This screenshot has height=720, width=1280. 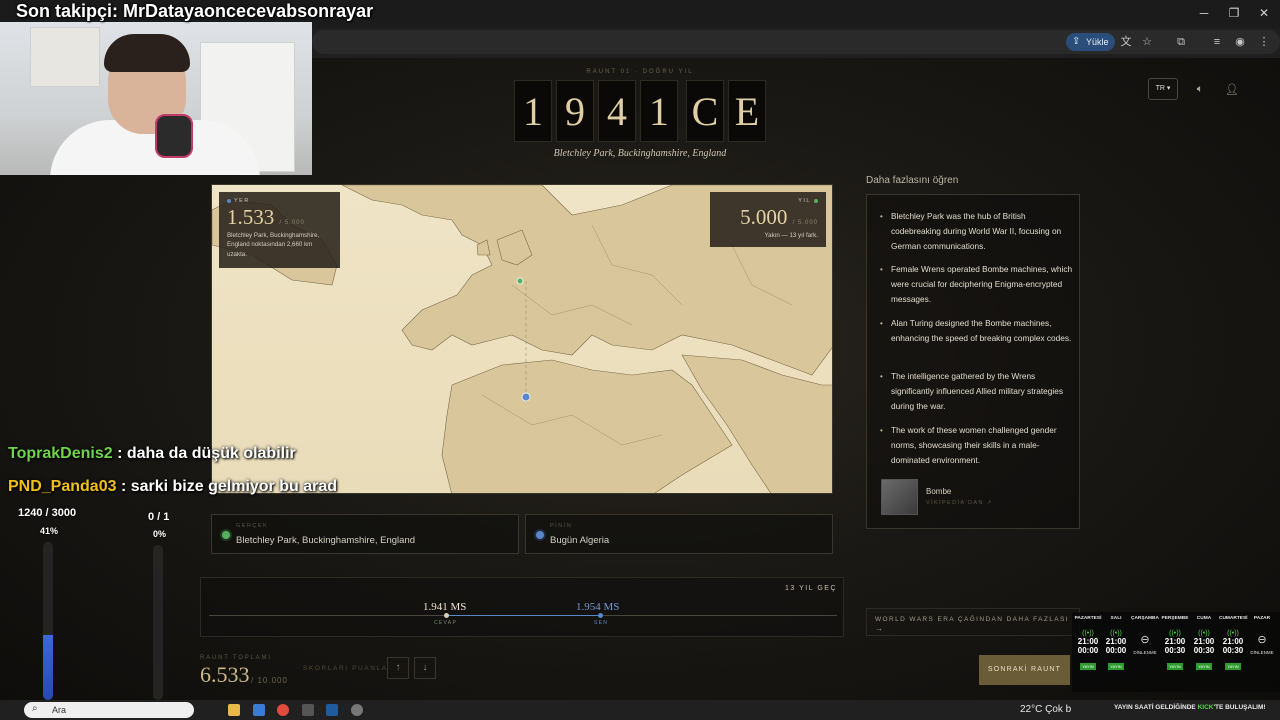 What do you see at coordinates (811, 588) in the screenshot?
I see `timeline-diff: 13 YIL GEÇ` at bounding box center [811, 588].